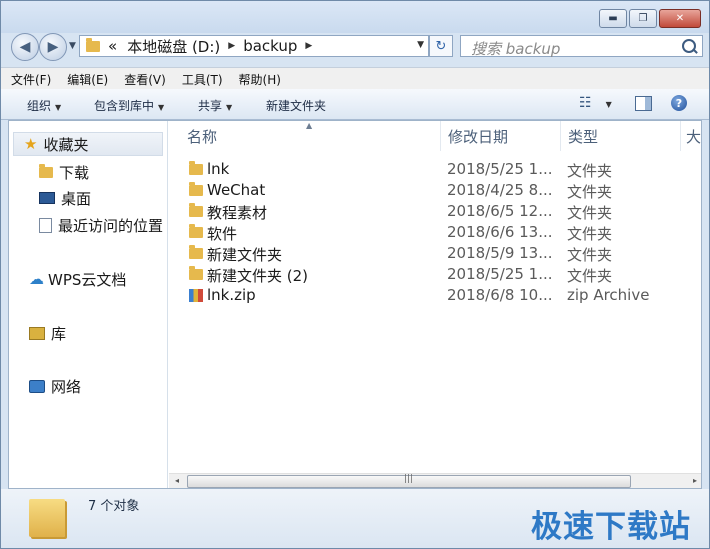  What do you see at coordinates (643, 103) in the screenshot?
I see `preview-pane-icon` at bounding box center [643, 103].